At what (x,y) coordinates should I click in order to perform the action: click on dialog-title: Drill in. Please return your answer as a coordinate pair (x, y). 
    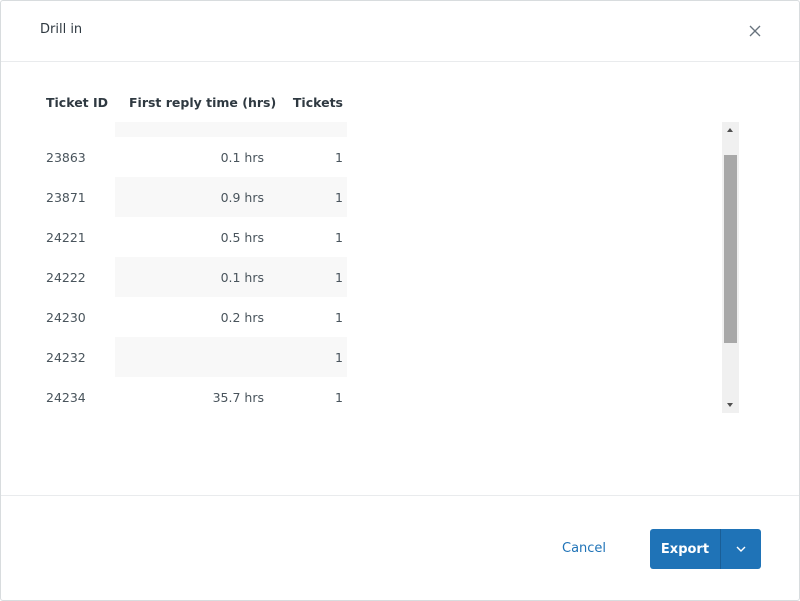
    Looking at the image, I should click on (61, 29).